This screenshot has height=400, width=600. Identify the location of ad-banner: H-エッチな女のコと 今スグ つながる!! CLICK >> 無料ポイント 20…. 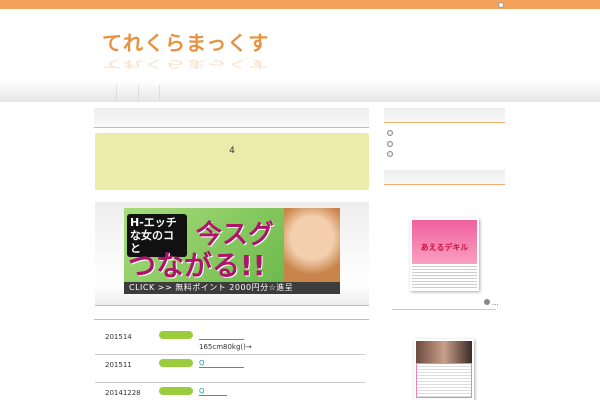
(232, 251).